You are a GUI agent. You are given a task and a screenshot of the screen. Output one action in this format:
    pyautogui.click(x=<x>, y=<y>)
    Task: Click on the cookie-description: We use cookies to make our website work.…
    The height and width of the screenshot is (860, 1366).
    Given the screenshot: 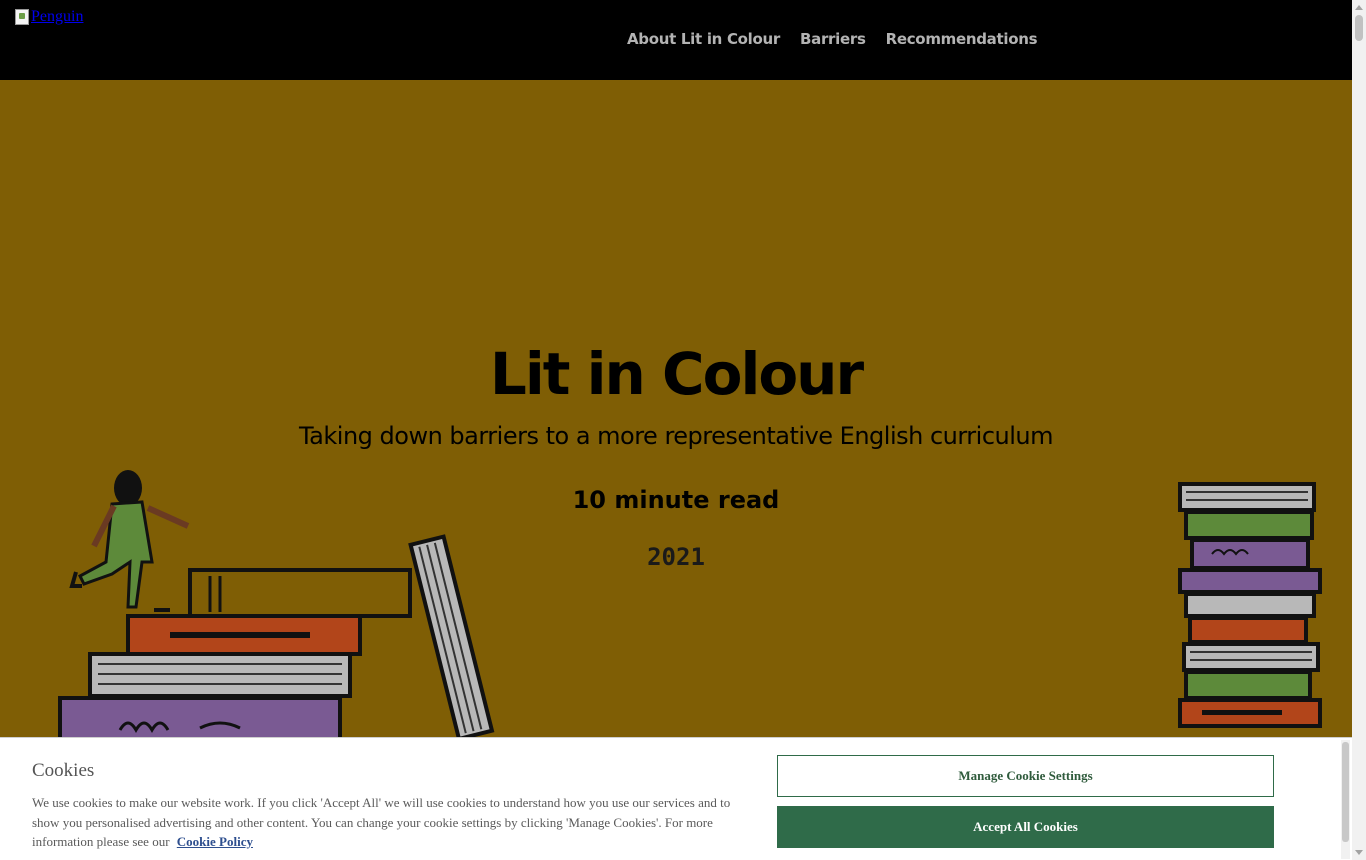 What is the action you would take?
    pyautogui.click(x=387, y=822)
    